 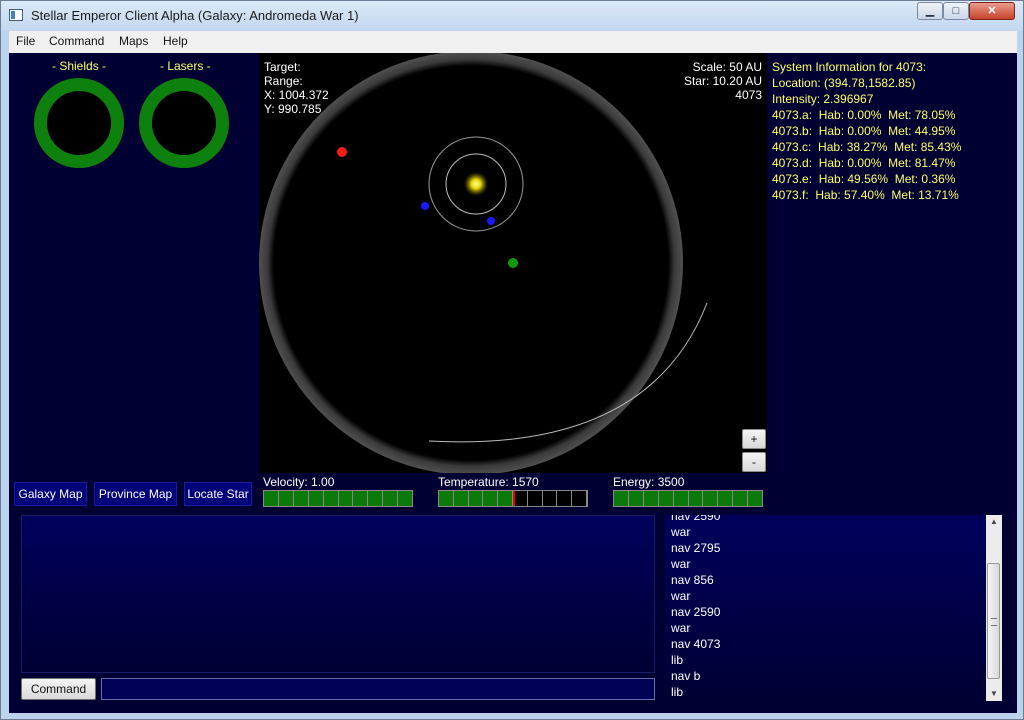 I want to click on menu-command: Command, so click(x=76, y=41).